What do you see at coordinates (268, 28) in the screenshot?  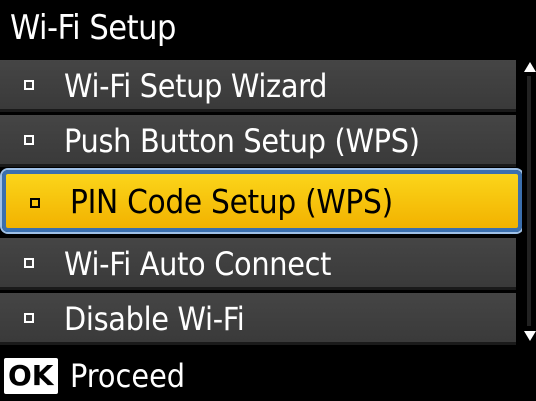 I see `title-bar: Wi-Fi Setup` at bounding box center [268, 28].